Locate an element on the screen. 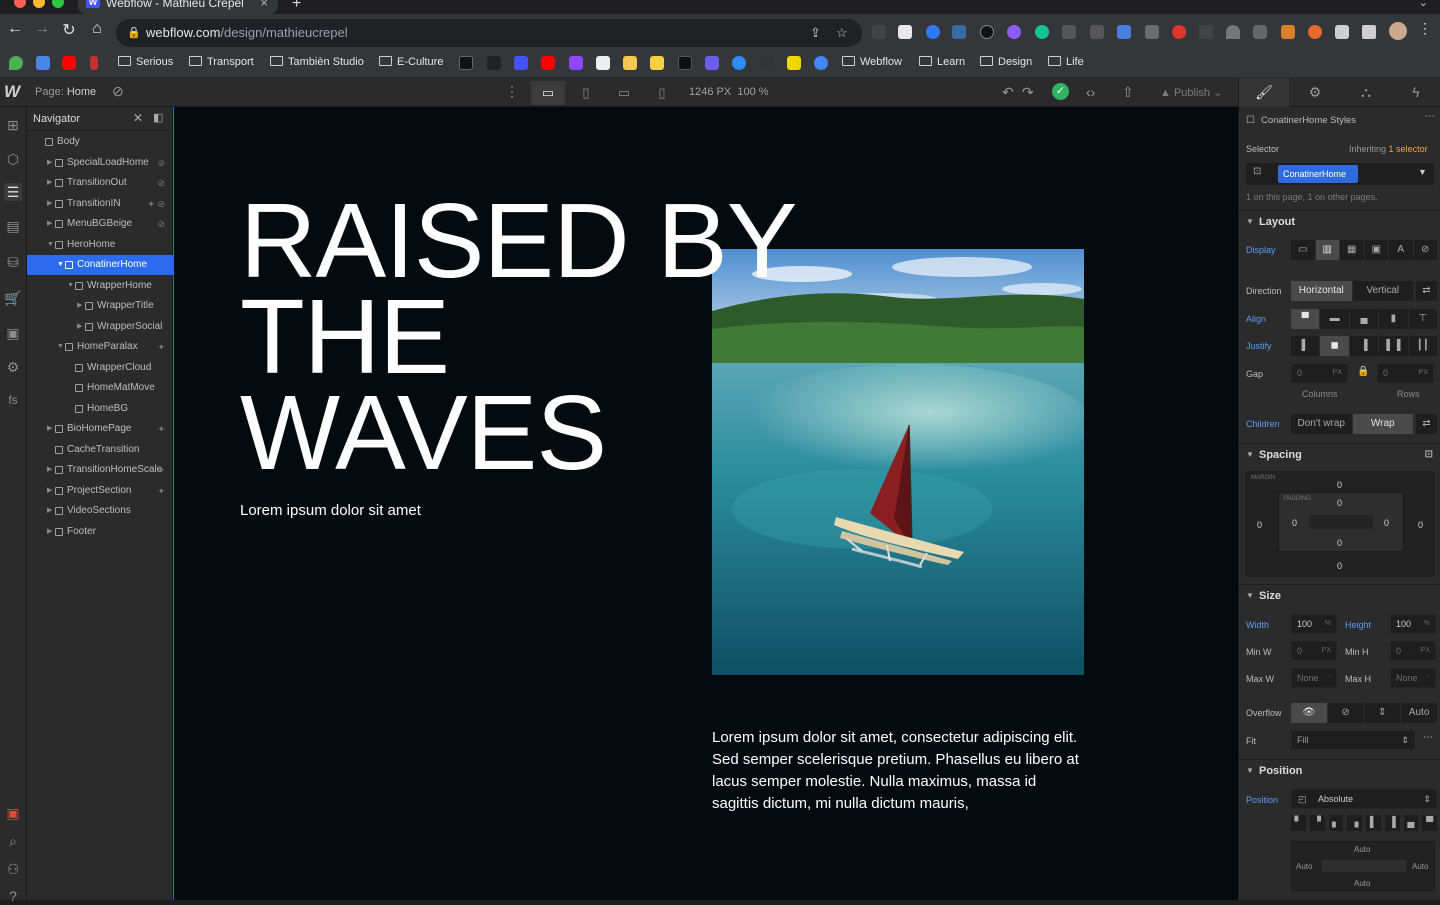 The width and height of the screenshot is (1440, 905). display-flex-icon: ▥ is located at coordinates (1327, 250).